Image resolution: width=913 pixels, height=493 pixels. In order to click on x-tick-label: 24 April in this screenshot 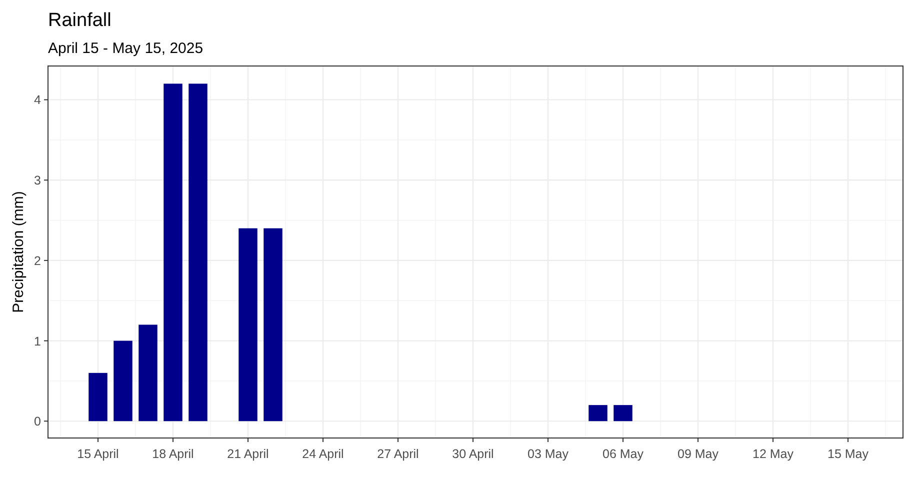, I will do `click(323, 454)`.